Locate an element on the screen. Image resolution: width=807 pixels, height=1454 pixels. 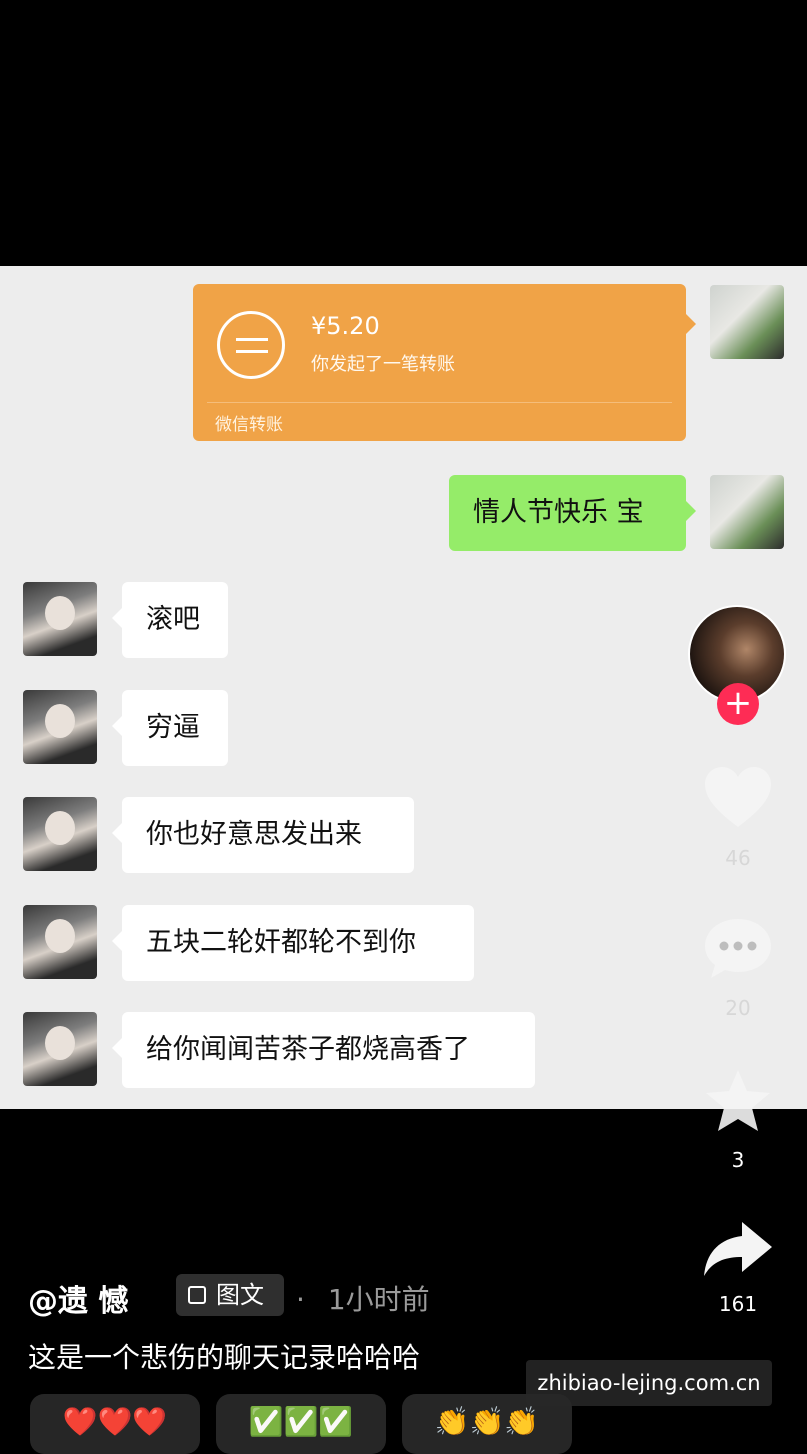
post-type-tag: 图文 is located at coordinates (230, 1295).